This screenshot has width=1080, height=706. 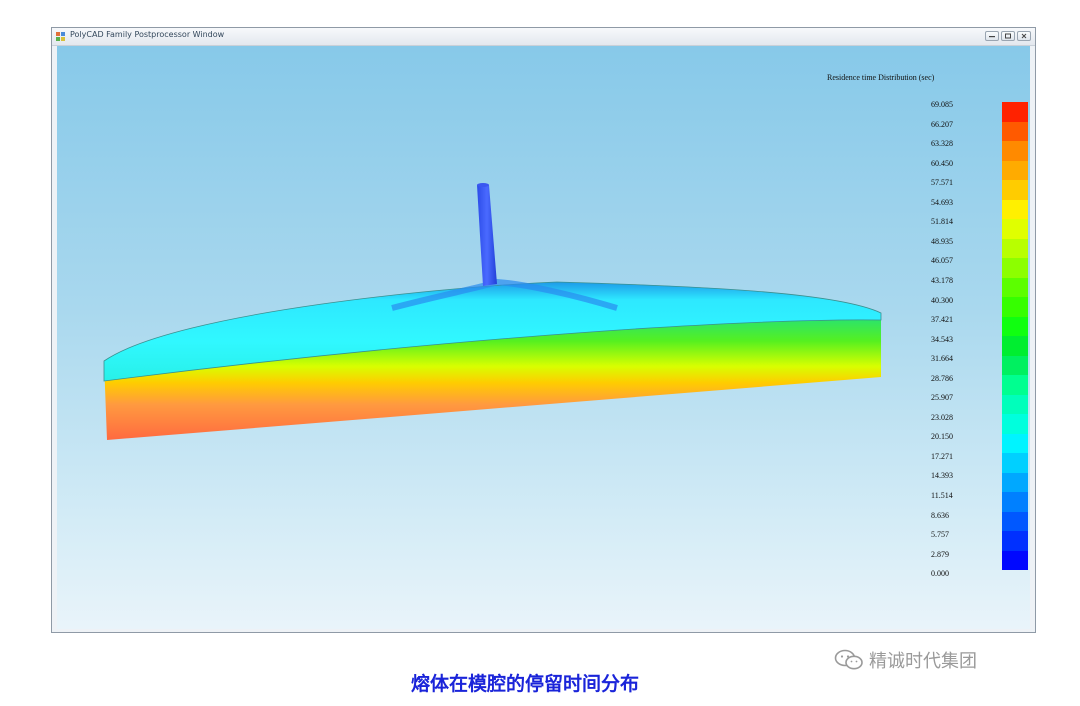 What do you see at coordinates (942, 476) in the screenshot?
I see `legend-tick-label: 14.393` at bounding box center [942, 476].